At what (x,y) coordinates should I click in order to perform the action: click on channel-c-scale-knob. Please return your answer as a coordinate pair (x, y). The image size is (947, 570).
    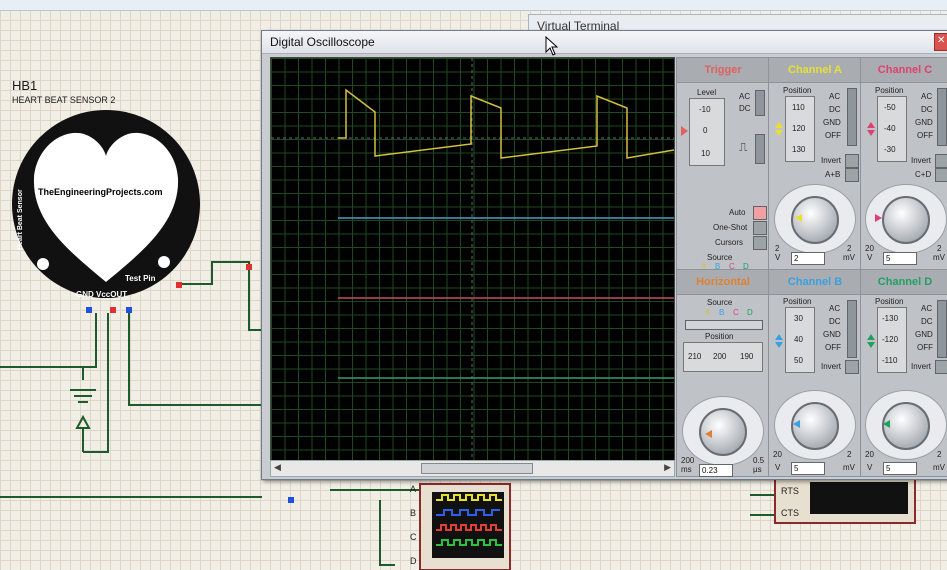
    Looking at the image, I should click on (906, 220).